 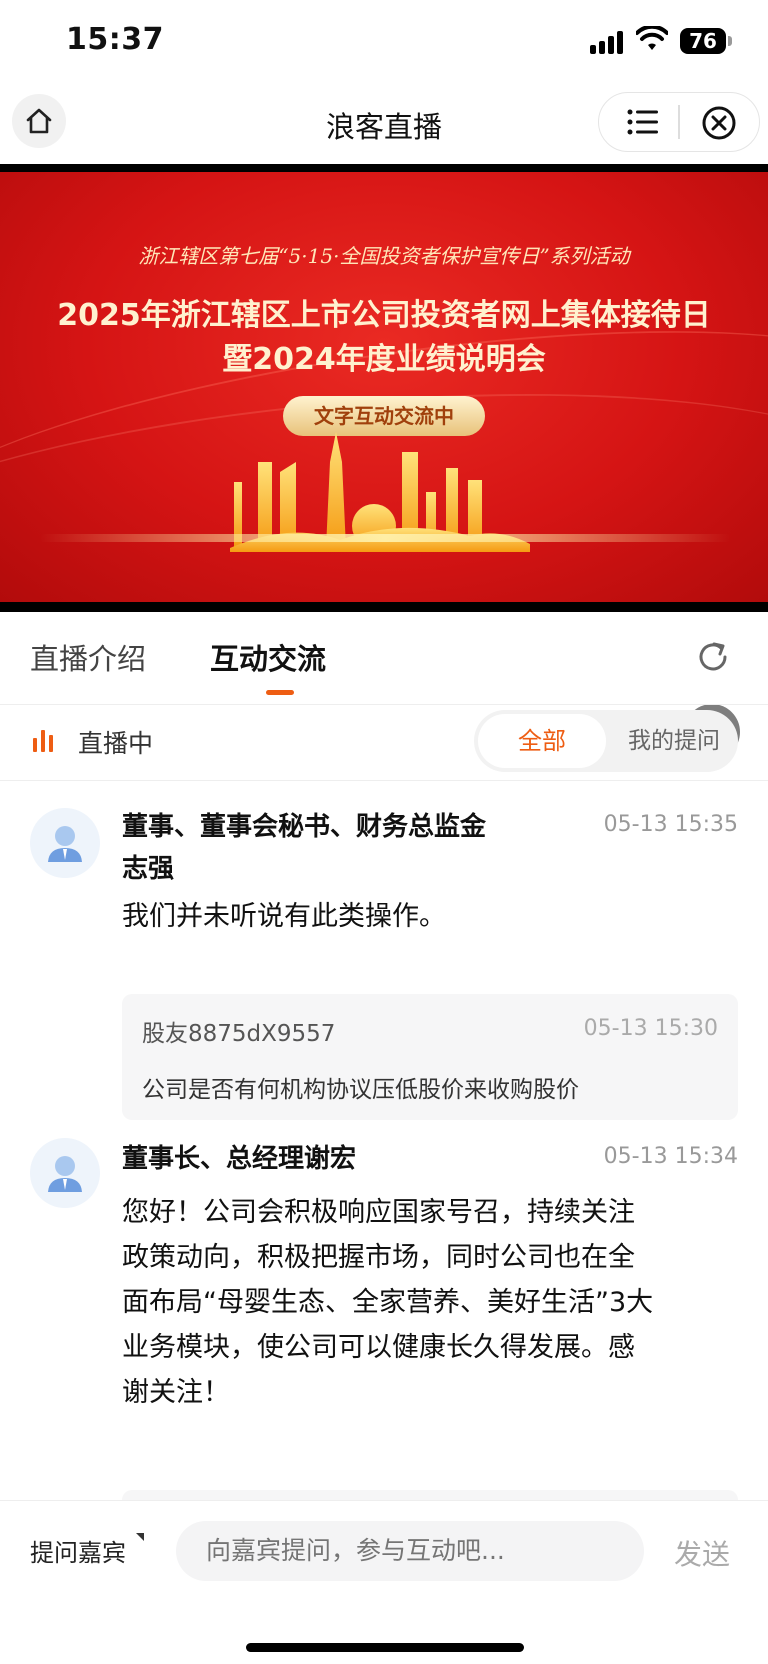 I want to click on capsule-divider, so click(x=679, y=122).